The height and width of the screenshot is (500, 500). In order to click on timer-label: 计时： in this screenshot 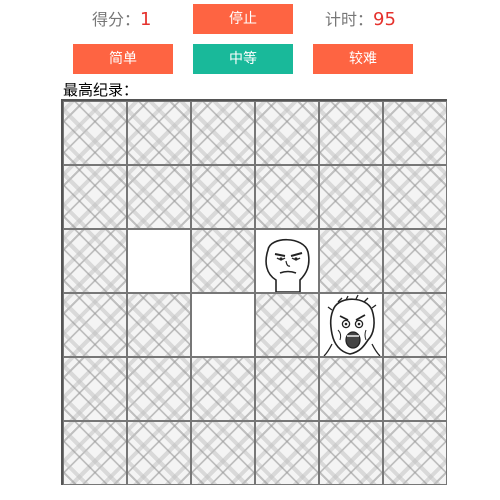, I will do `click(349, 19)`.